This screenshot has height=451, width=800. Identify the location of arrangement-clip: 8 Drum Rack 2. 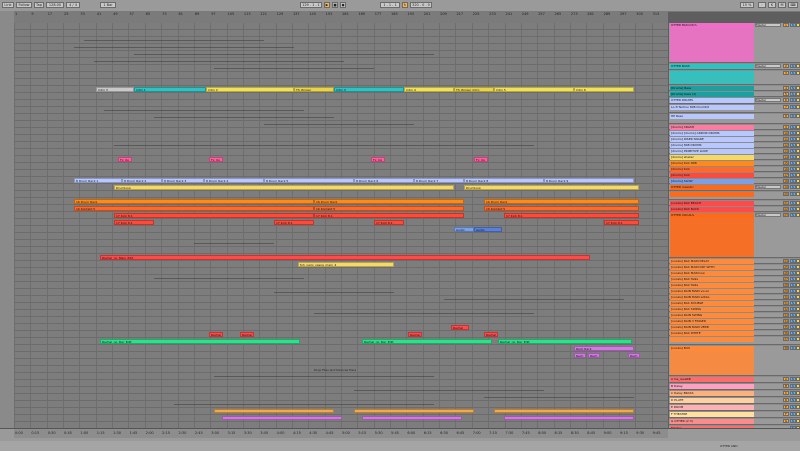
(142, 180).